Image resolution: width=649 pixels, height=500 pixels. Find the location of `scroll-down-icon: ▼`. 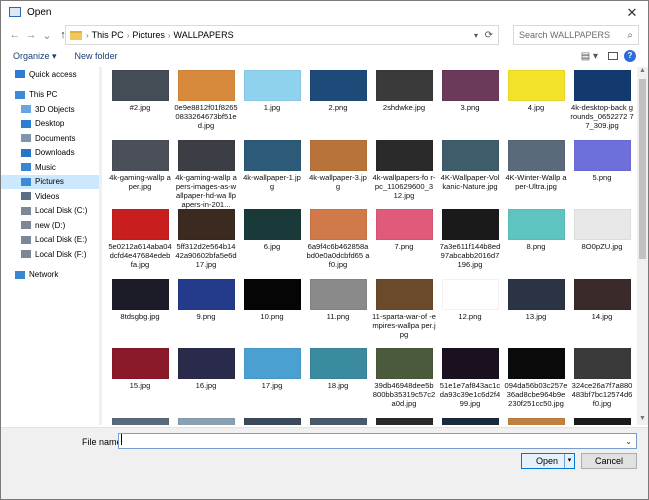

scroll-down-icon: ▼ is located at coordinates (642, 420).